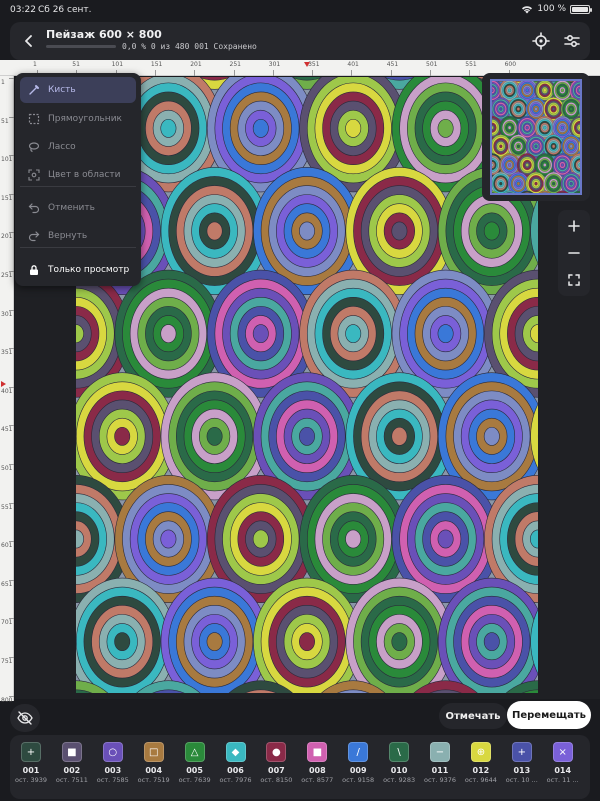 The height and width of the screenshot is (801, 600). I want to click on tool-lock: Только просмотр, so click(78, 270).